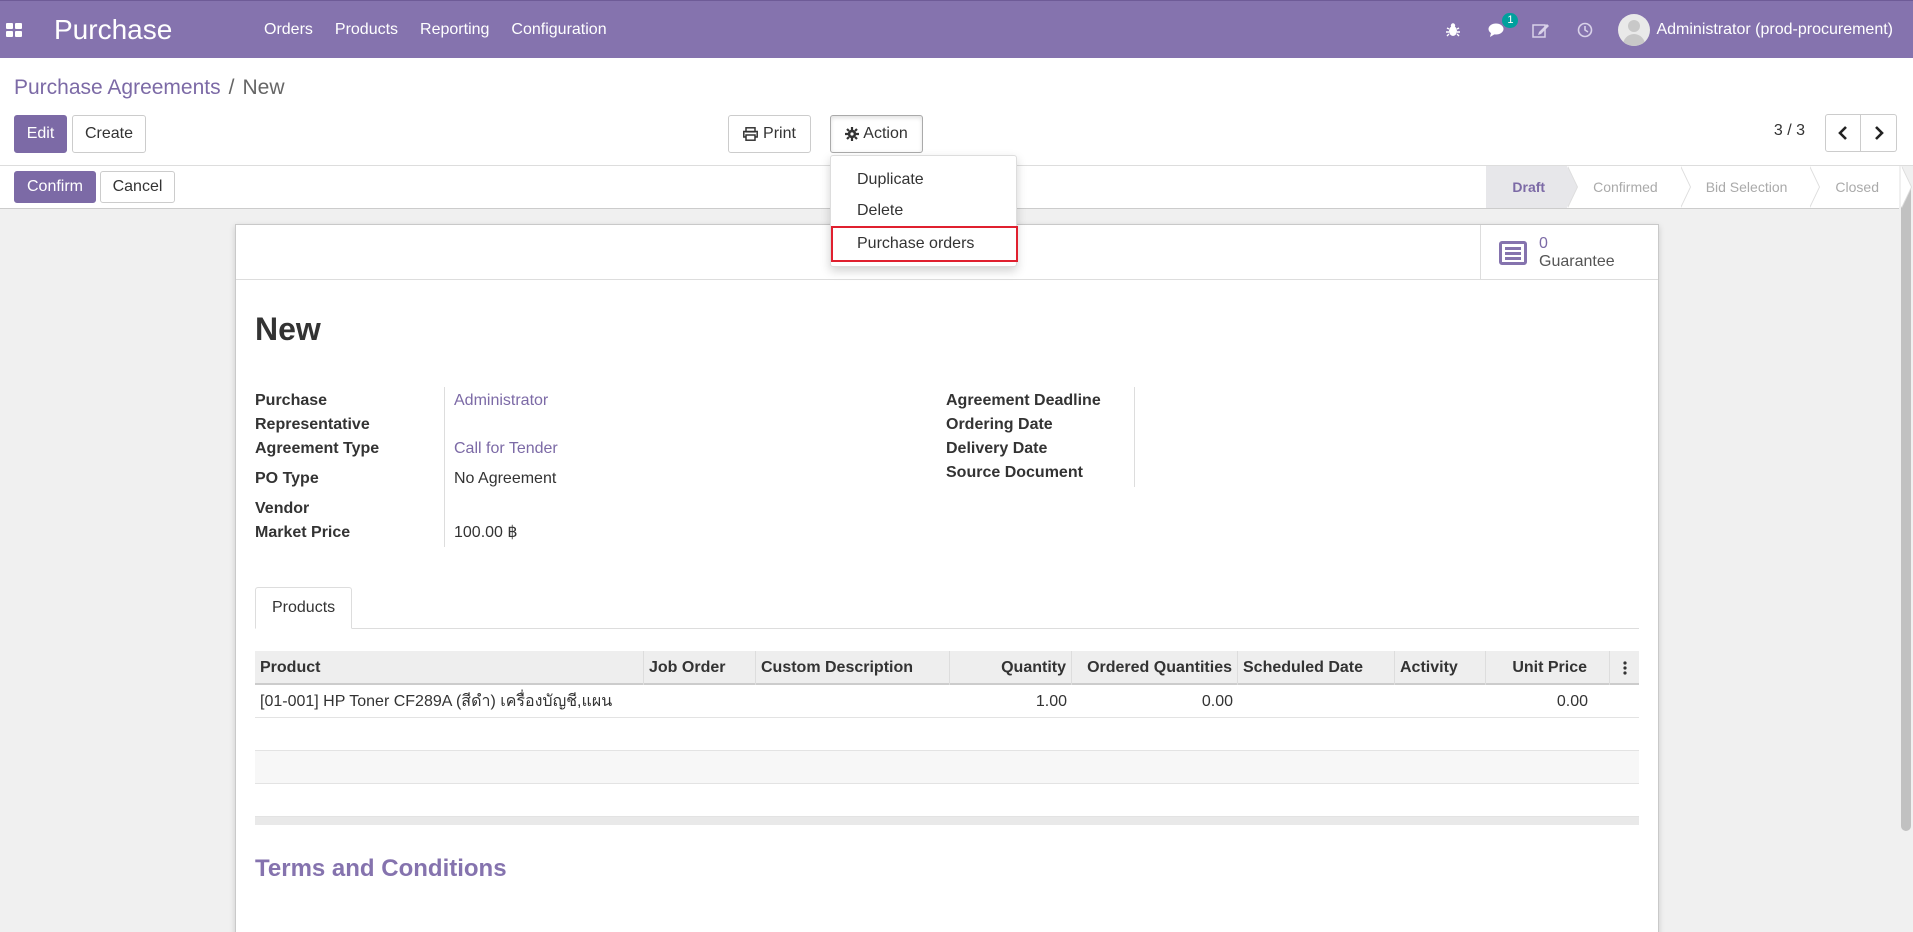 This screenshot has width=1913, height=932. Describe the element at coordinates (1134, 437) in the screenshot. I see `right-group-divider` at that location.